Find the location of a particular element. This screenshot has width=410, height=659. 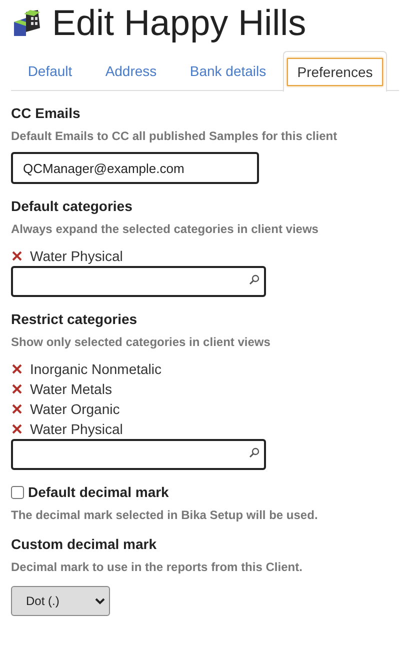

decimal-mark-dropdown: Dot (.) is located at coordinates (60, 601).